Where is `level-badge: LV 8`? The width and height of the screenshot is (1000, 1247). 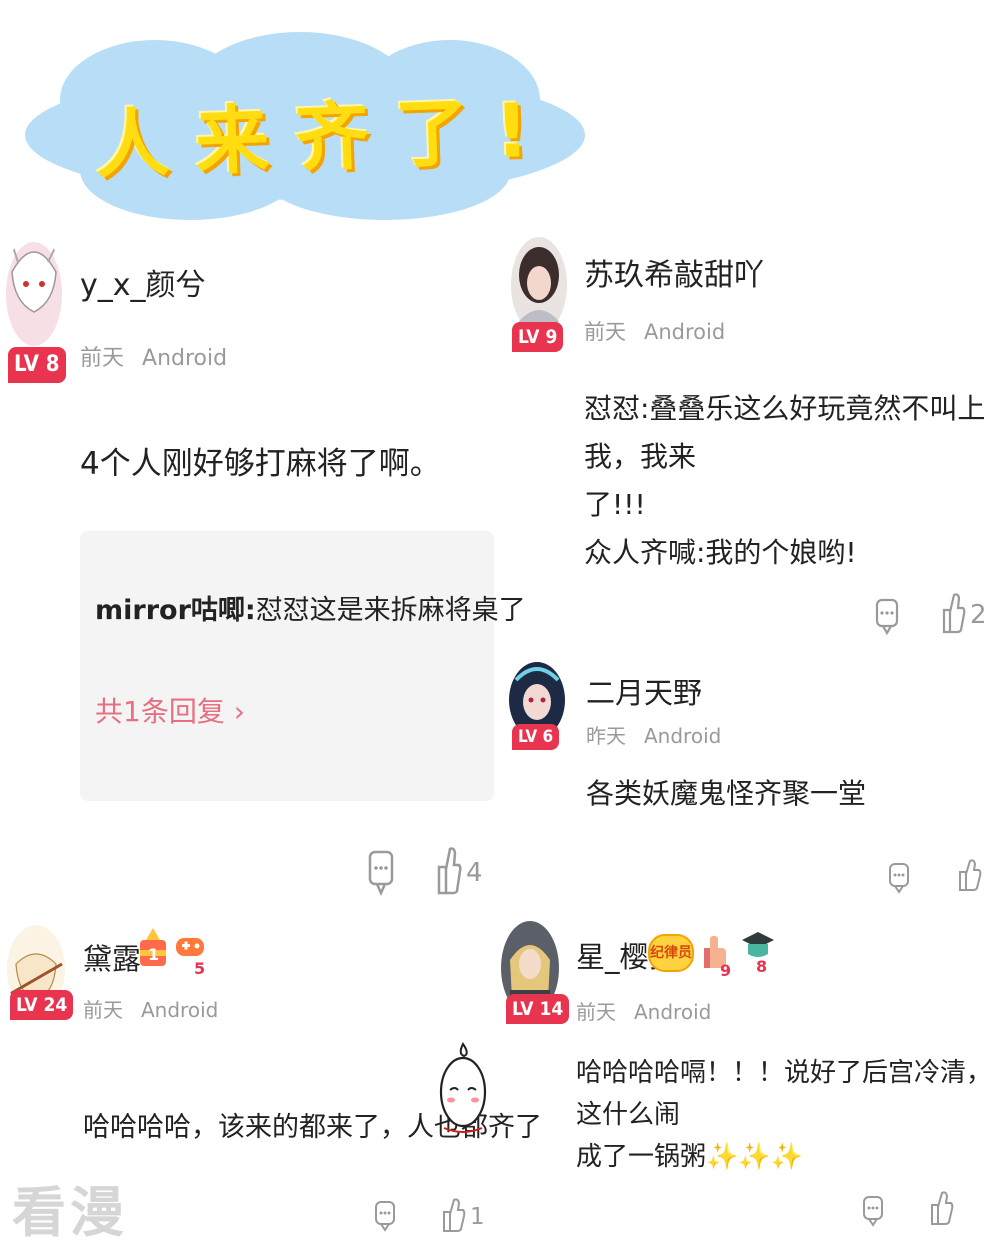 level-badge: LV 8 is located at coordinates (37, 365).